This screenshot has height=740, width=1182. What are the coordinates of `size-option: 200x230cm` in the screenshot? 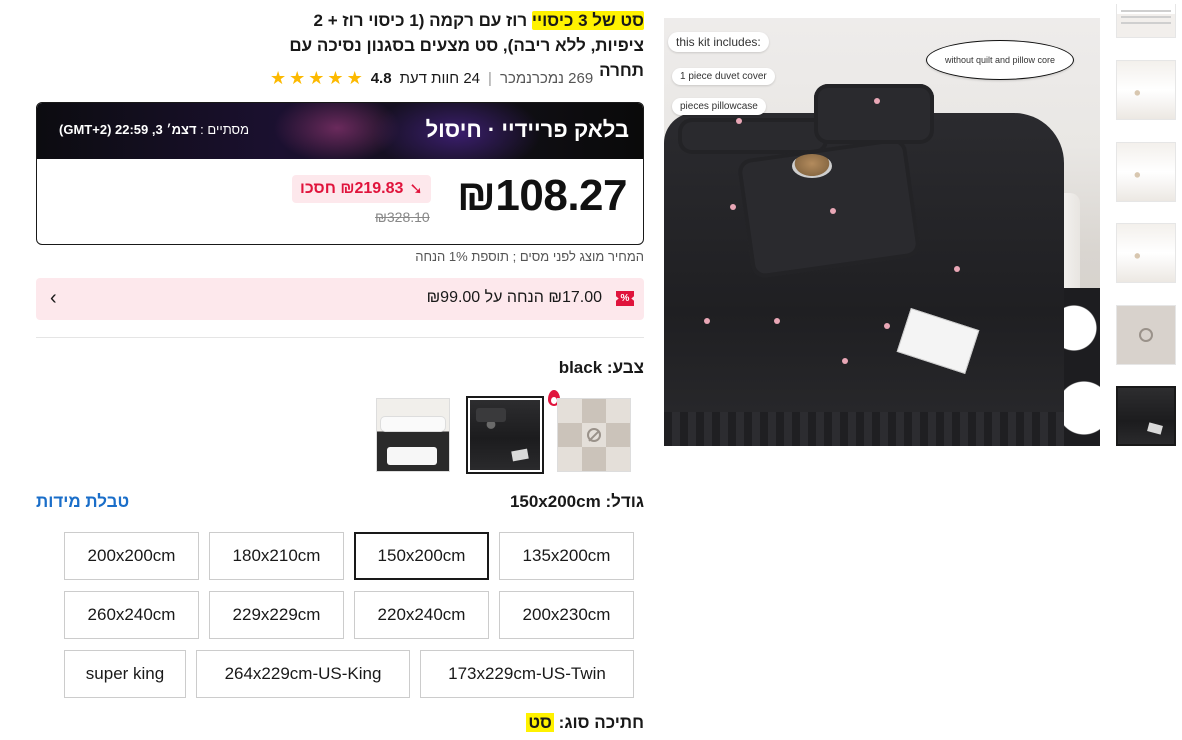 It's located at (566, 615).